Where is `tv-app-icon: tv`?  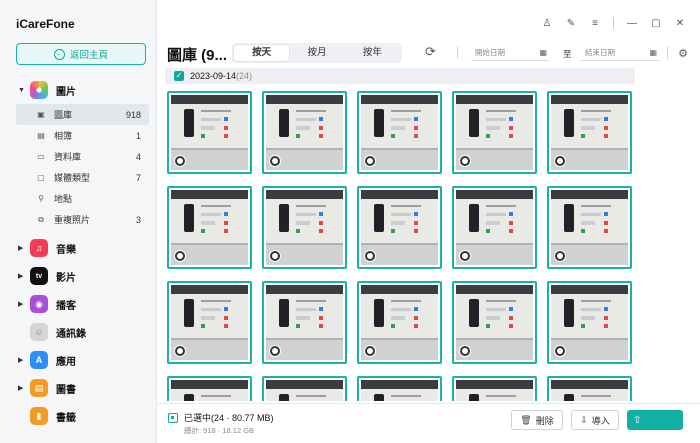
tv-app-icon: tv is located at coordinates (39, 276).